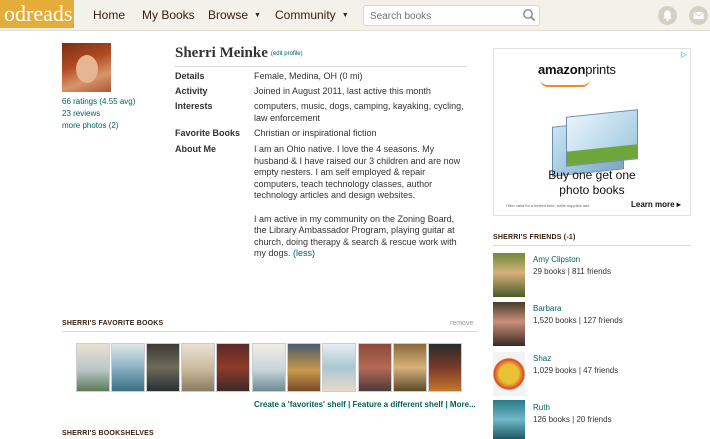 Image resolution: width=710 pixels, height=439 pixels. I want to click on envelope-icon, so click(698, 15).